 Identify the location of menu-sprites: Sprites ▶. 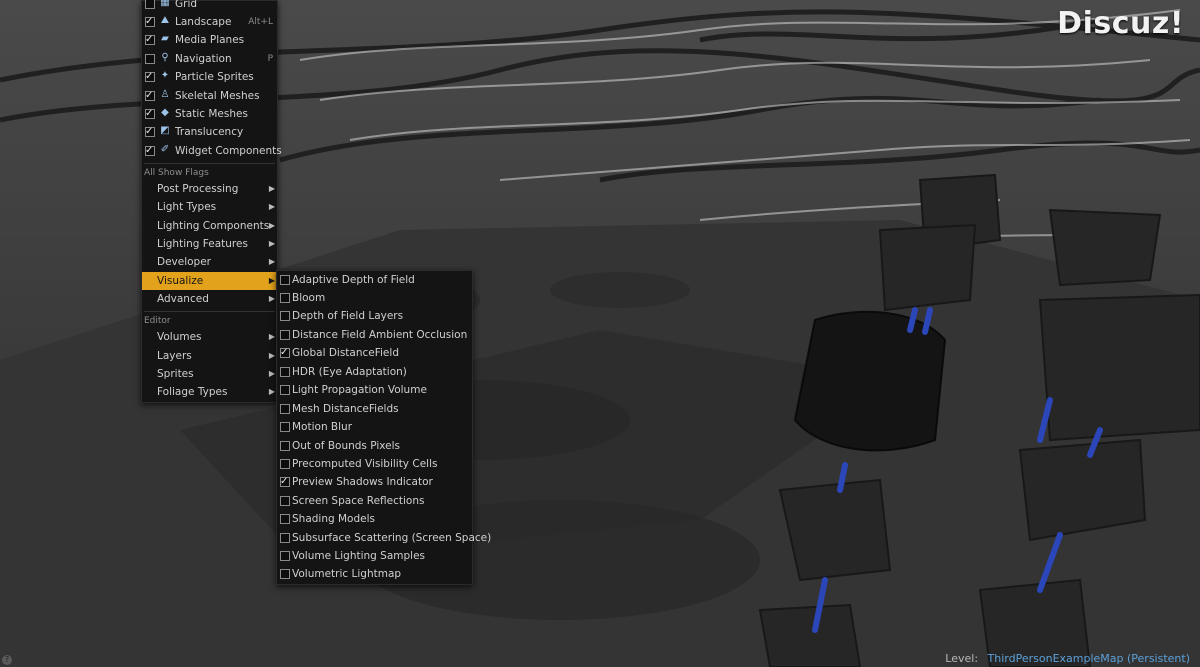
(209, 374).